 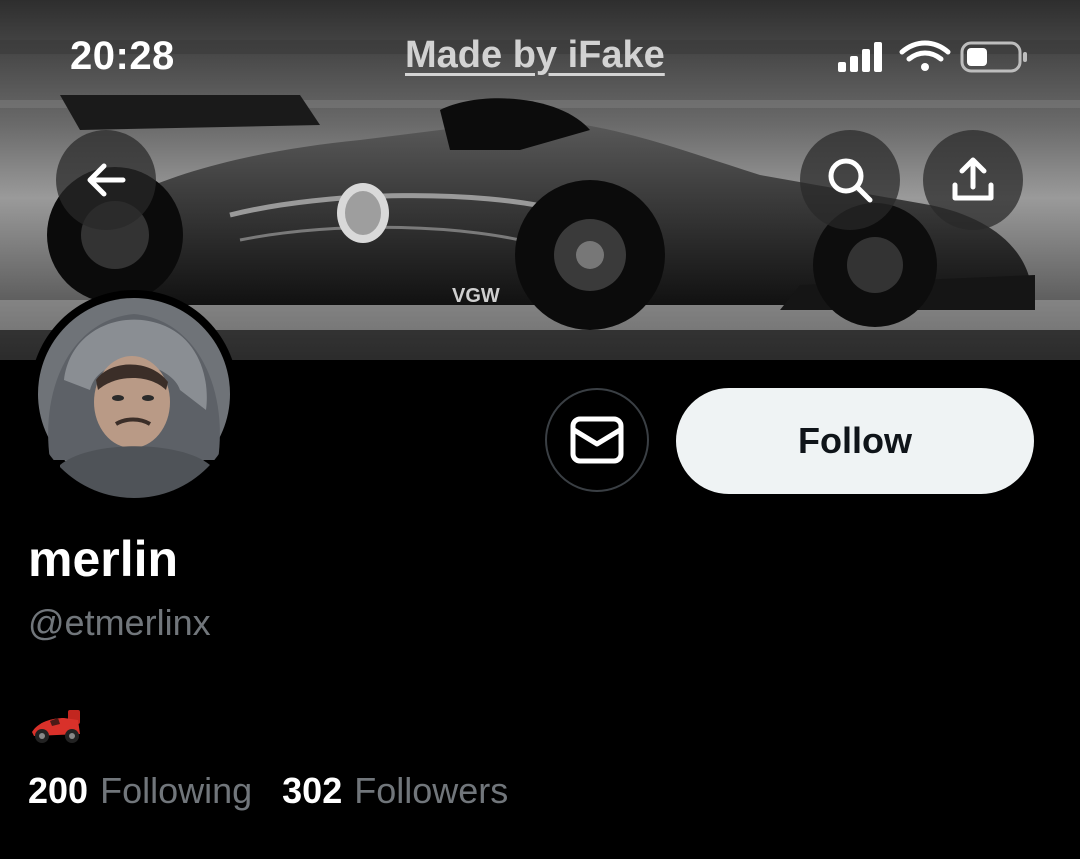 I want to click on race-car-emoji, so click(x=56, y=726).